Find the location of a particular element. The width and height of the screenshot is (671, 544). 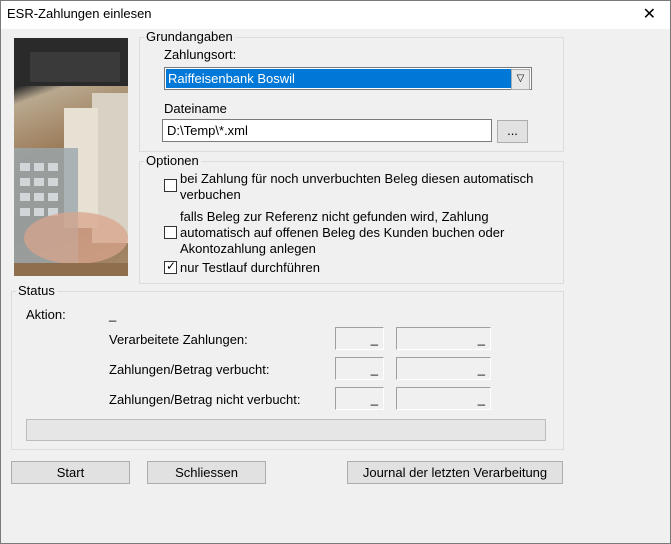

aktion-label: Aktion: is located at coordinates (46, 314).